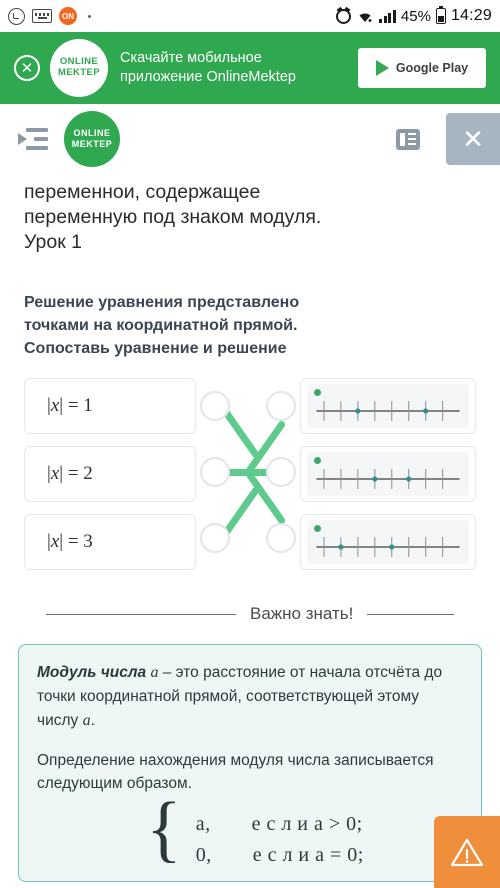 The height and width of the screenshot is (888, 500). Describe the element at coordinates (473, 139) in the screenshot. I see `close-button: ✕` at that location.